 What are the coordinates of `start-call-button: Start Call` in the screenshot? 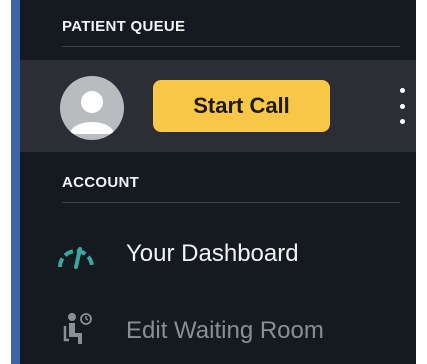 It's located at (241, 106).